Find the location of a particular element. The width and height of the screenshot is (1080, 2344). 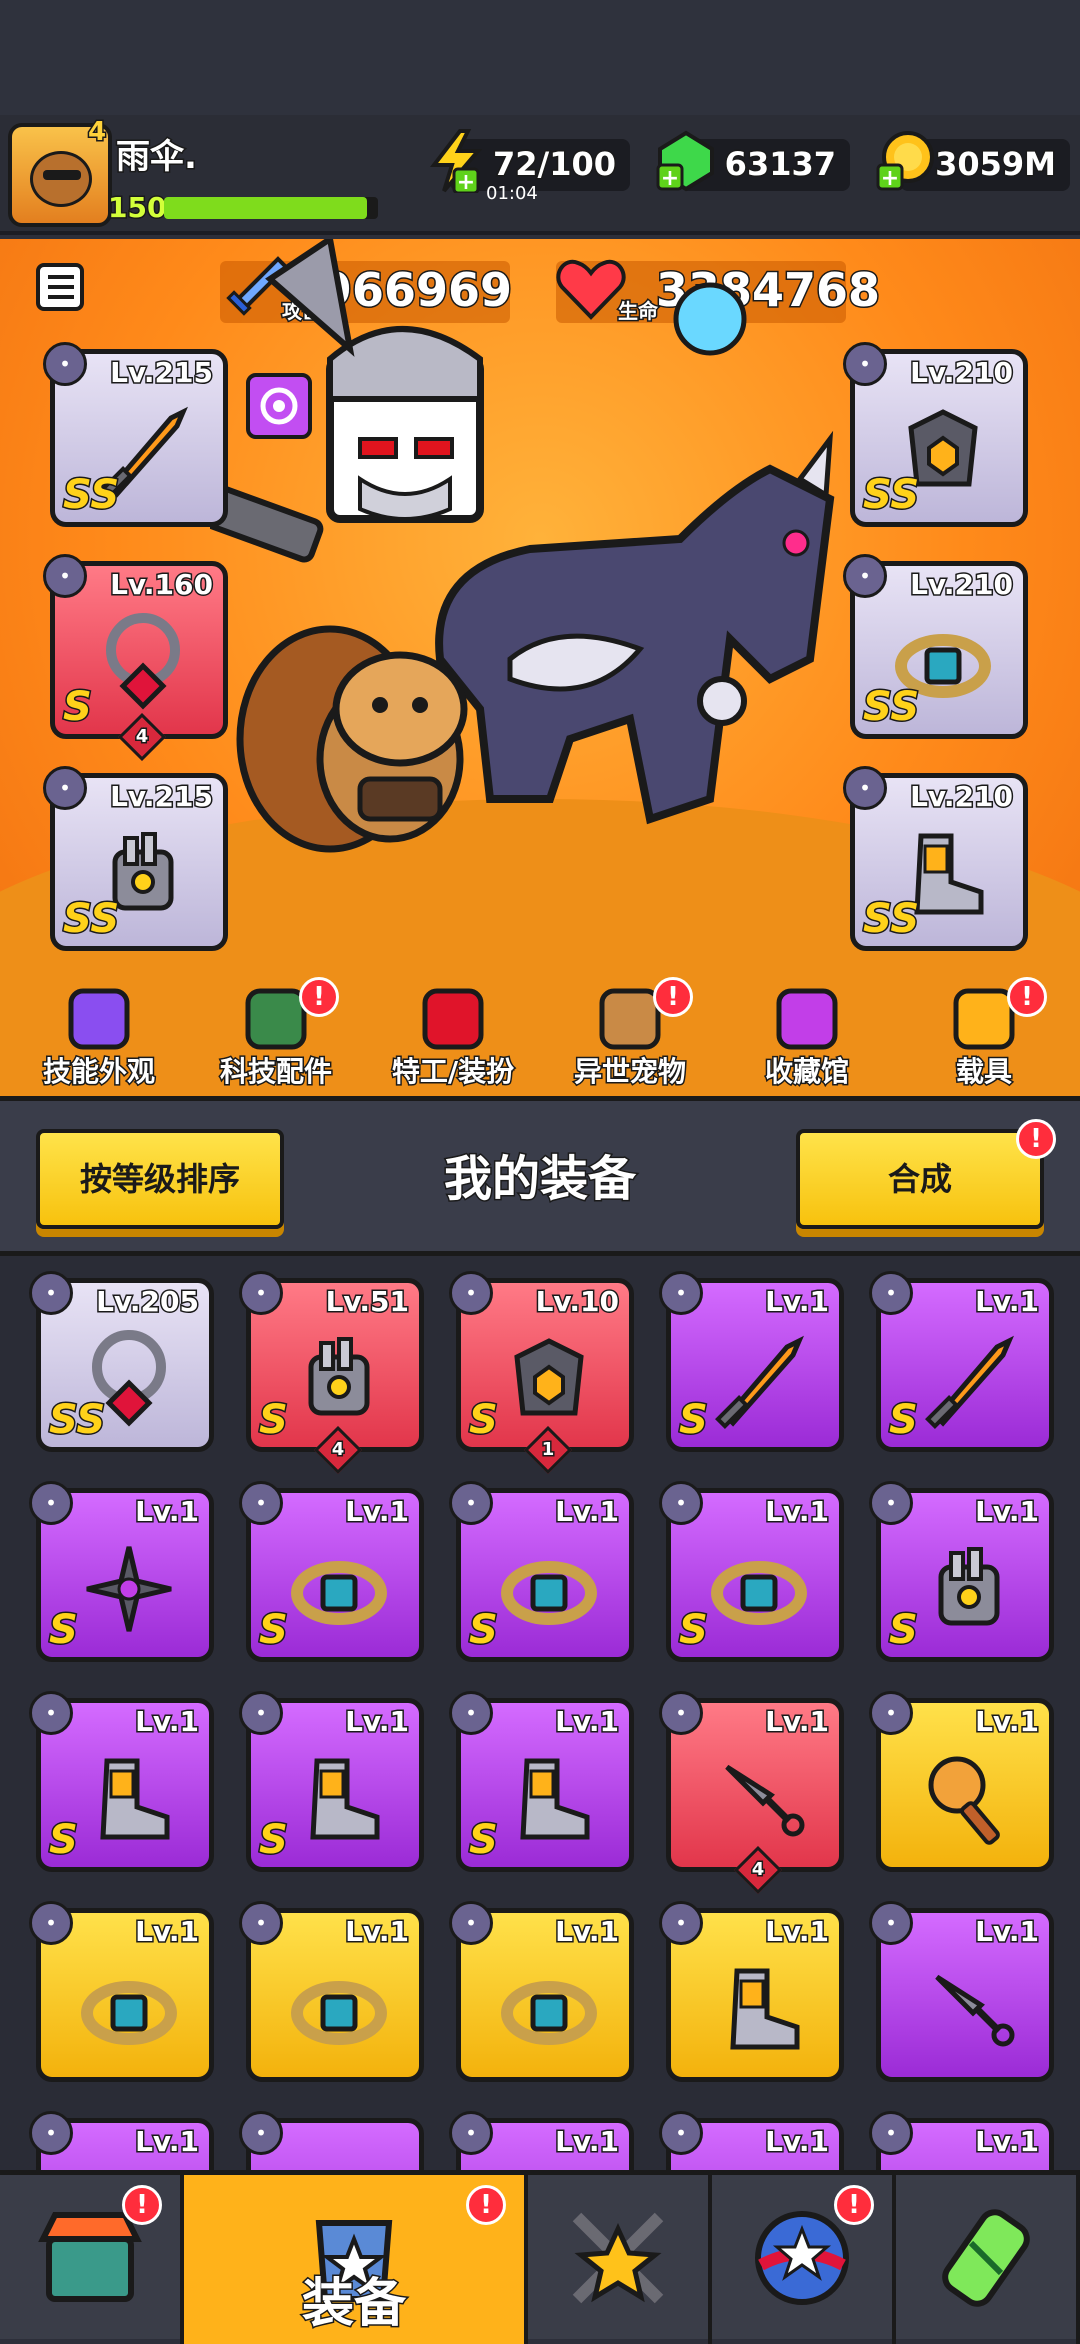

star-count-badge: 4 is located at coordinates (142, 737).